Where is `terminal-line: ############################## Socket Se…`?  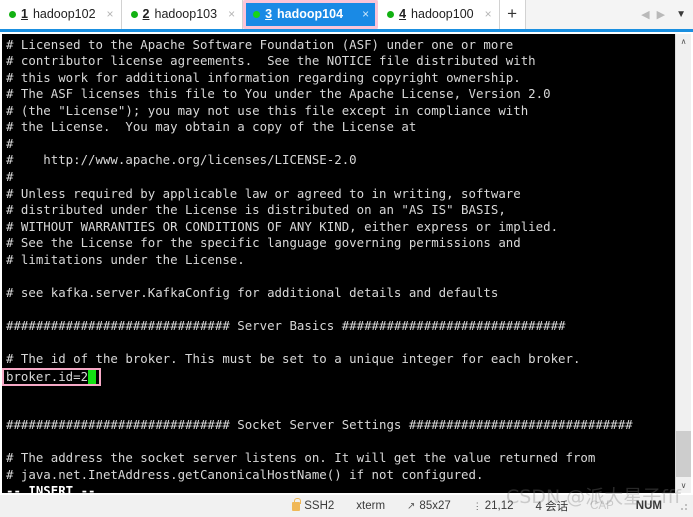 terminal-line: ############################## Socket Se… is located at coordinates (319, 425).